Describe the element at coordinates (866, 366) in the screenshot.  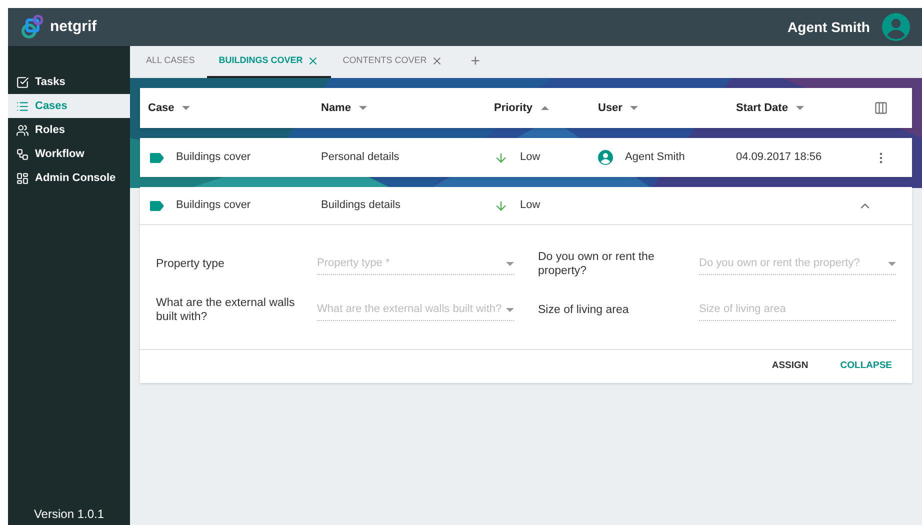
I see `action-button: COLLAPSE` at that location.